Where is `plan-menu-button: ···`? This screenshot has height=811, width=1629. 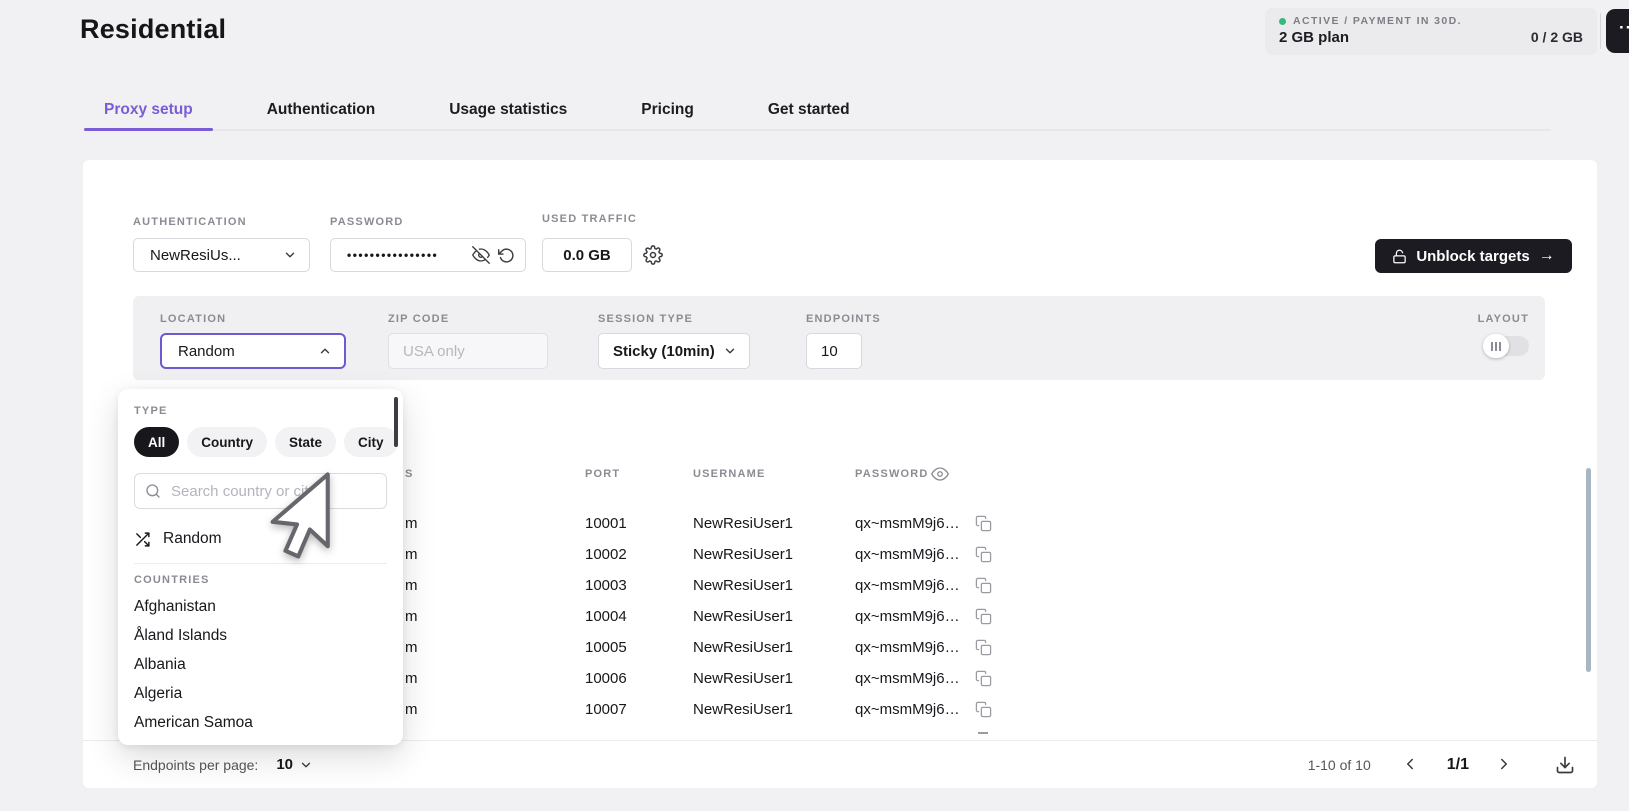 plan-menu-button: ··· is located at coordinates (1617, 31).